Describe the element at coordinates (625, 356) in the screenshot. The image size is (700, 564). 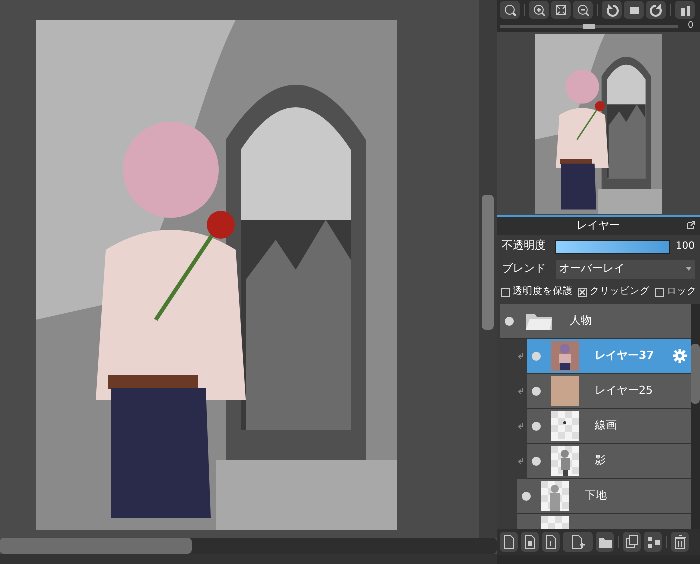
I see `layer-name: レイヤー37` at that location.